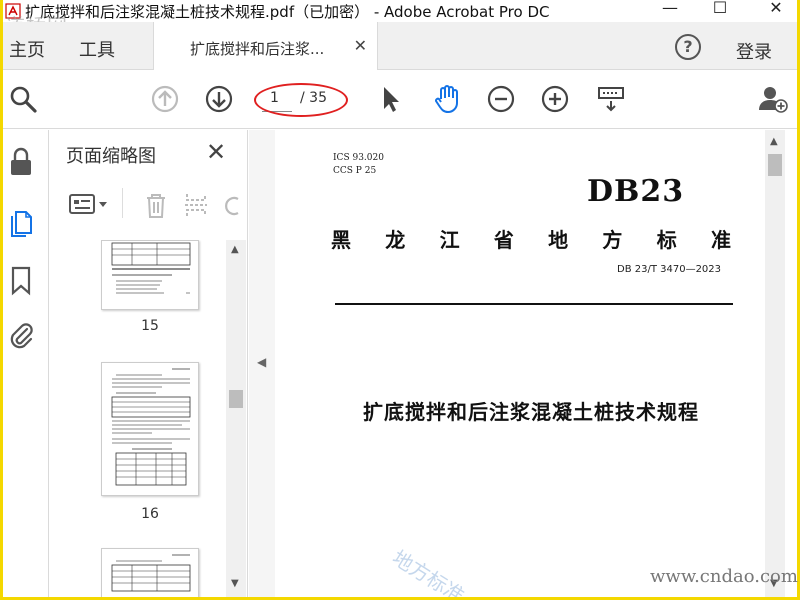 Image resolution: width=800 pixels, height=600 pixels. Describe the element at coordinates (669, 269) in the screenshot. I see `standard-number: DB 23/T 3470—2023` at that location.